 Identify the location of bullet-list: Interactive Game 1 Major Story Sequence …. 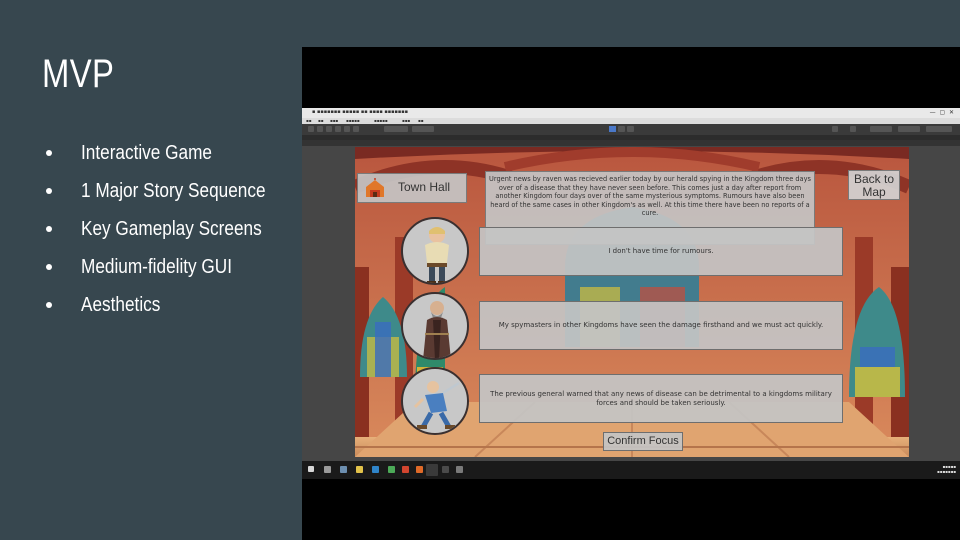
(171, 235).